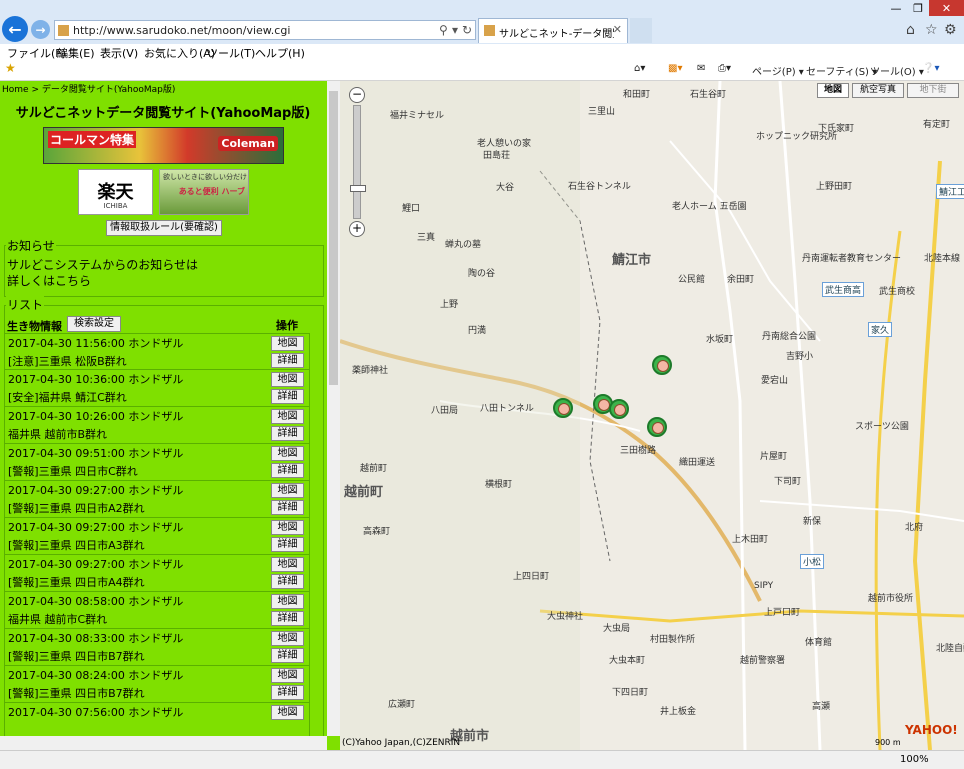  What do you see at coordinates (641, 30) in the screenshot?
I see `new-tab-button` at bounding box center [641, 30].